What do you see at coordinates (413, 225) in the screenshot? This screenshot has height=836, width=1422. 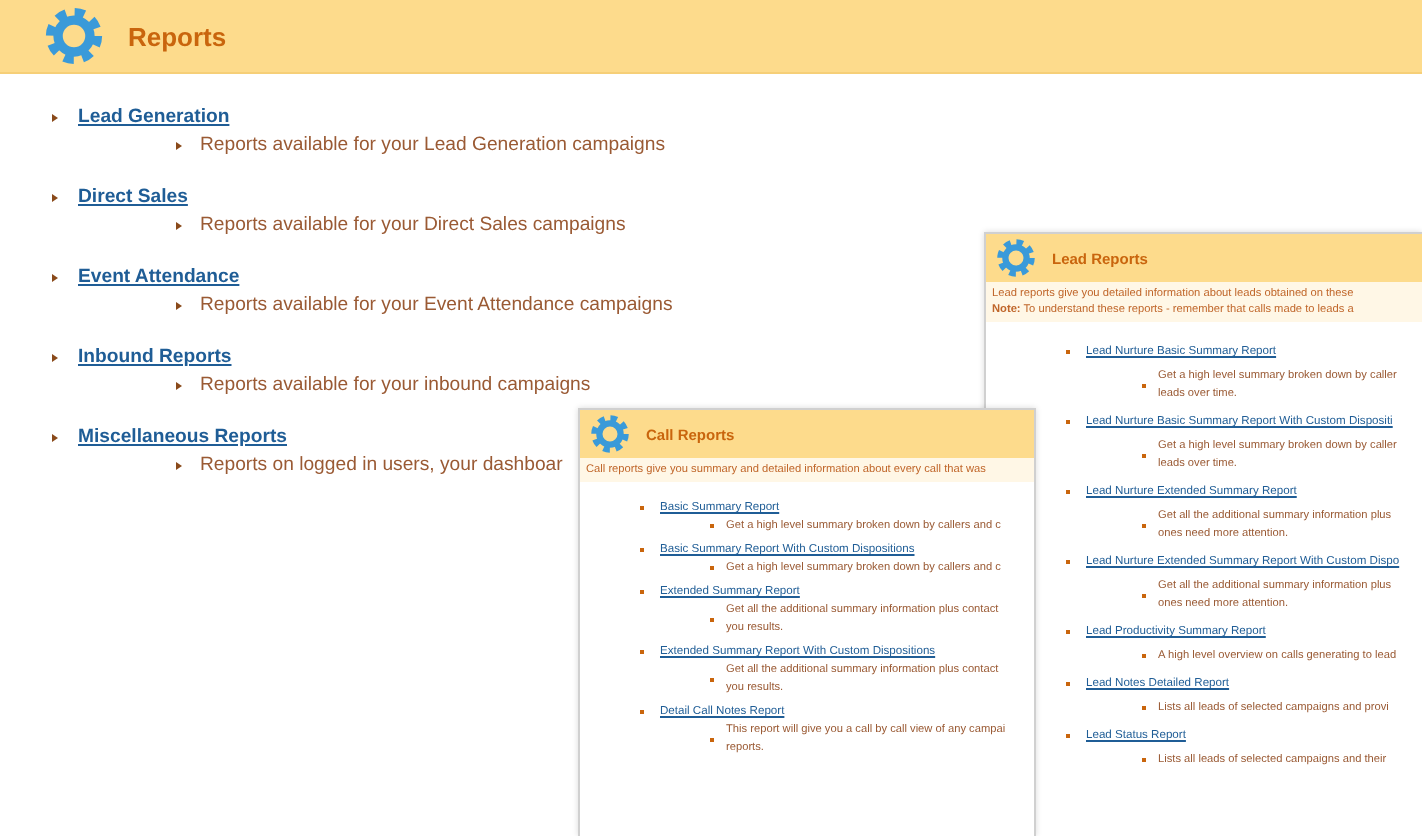 I see `category-description: Reports available for your Direct Sales campaigns` at bounding box center [413, 225].